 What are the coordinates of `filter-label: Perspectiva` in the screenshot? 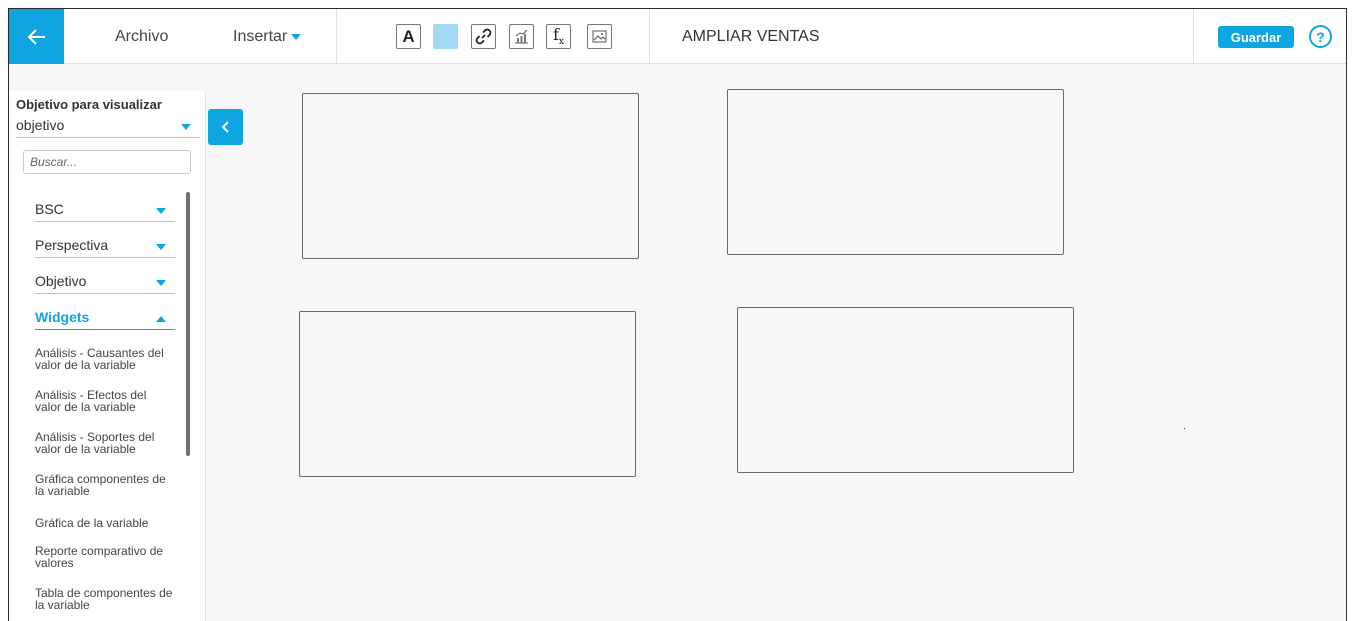 It's located at (72, 245).